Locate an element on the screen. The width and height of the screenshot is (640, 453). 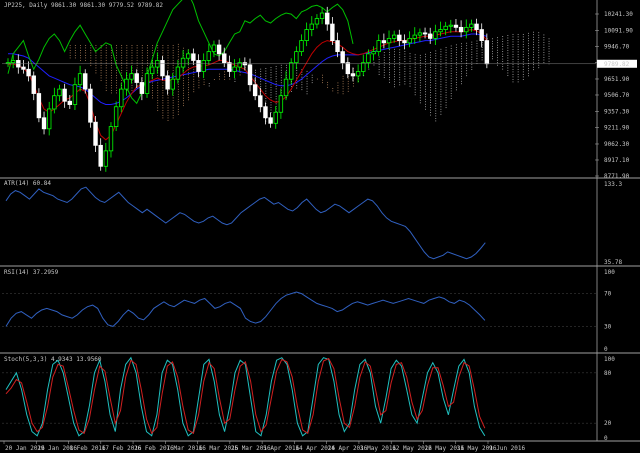
time-tick-label: 8 Feb 2016 is located at coordinates (88, 448).